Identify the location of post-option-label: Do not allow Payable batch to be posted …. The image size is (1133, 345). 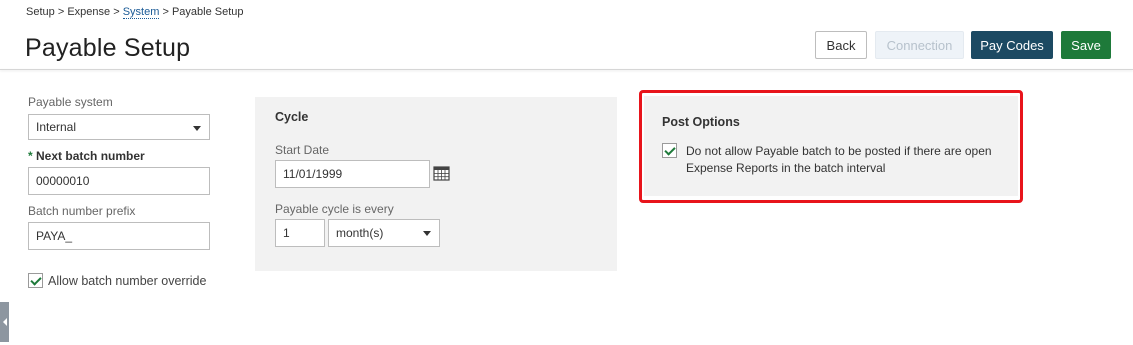
(839, 160).